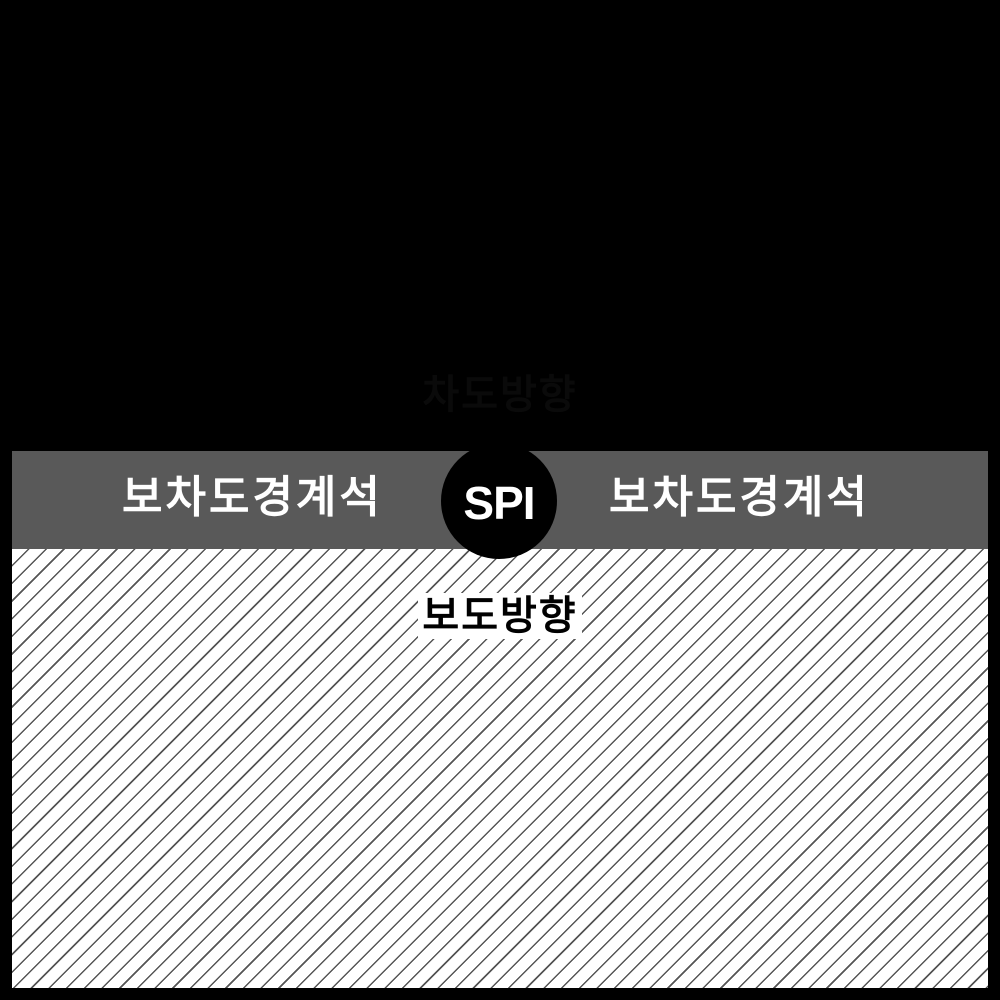  I want to click on spi-logo: SPI, so click(499, 501).